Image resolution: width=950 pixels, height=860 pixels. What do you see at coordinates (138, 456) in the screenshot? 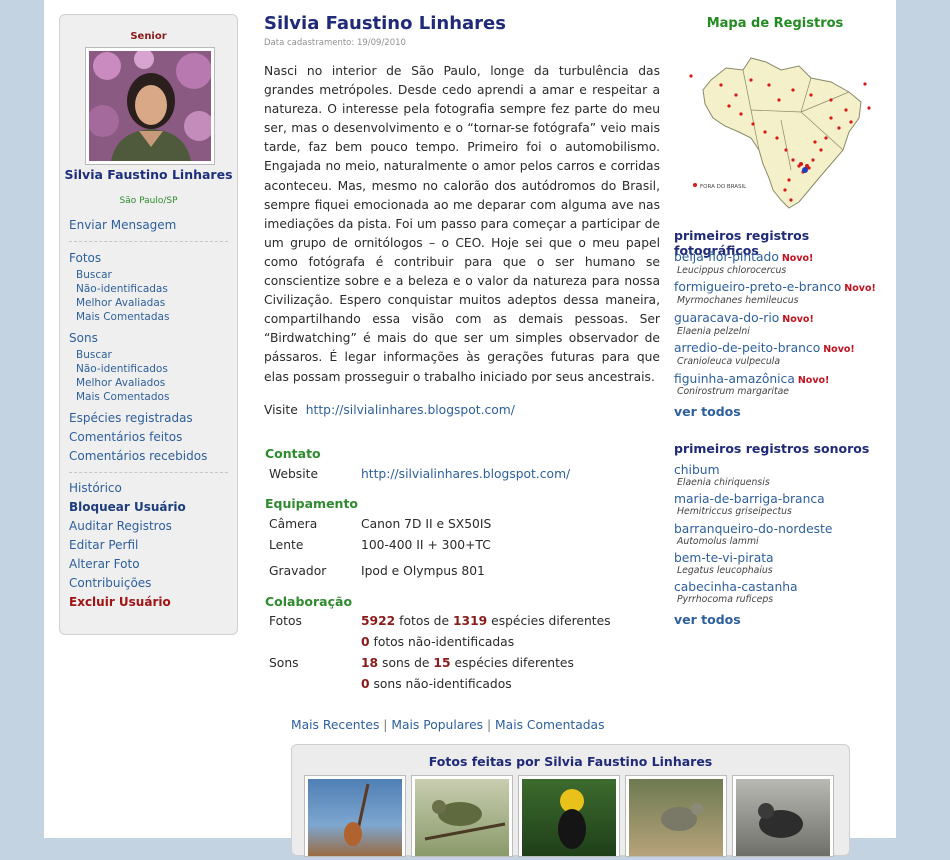
I see `comments-received-link: Comentários recebidos` at bounding box center [138, 456].